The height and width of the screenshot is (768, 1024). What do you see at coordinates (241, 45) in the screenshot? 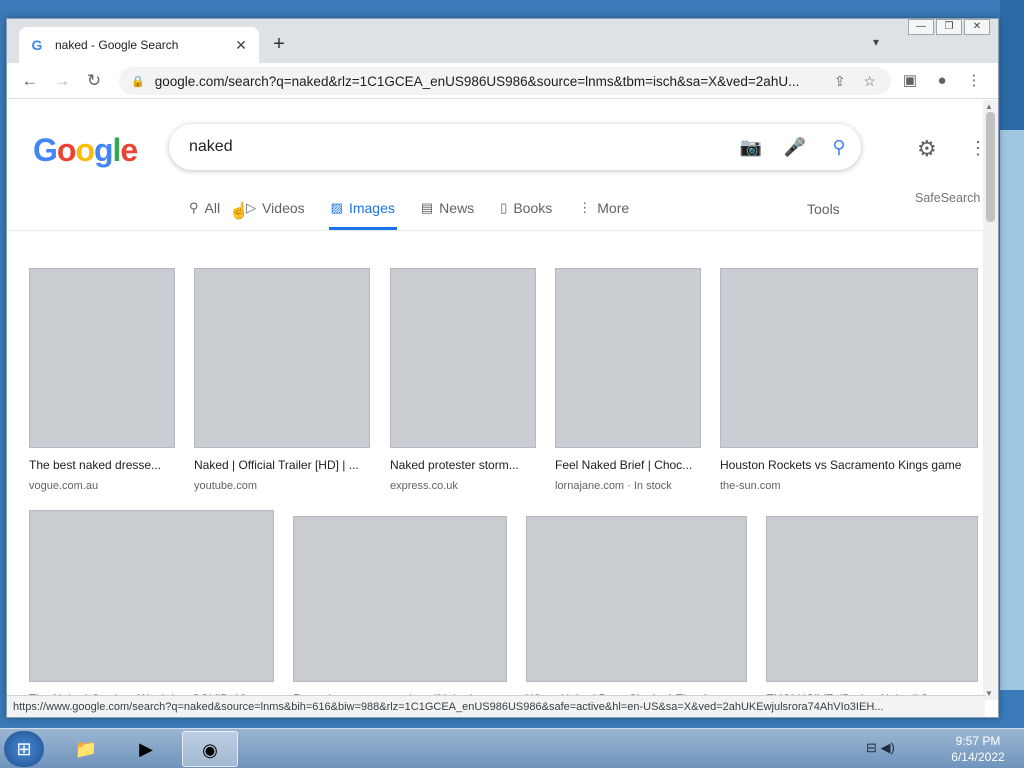
I see `close-tab-icon: ✕` at bounding box center [241, 45].